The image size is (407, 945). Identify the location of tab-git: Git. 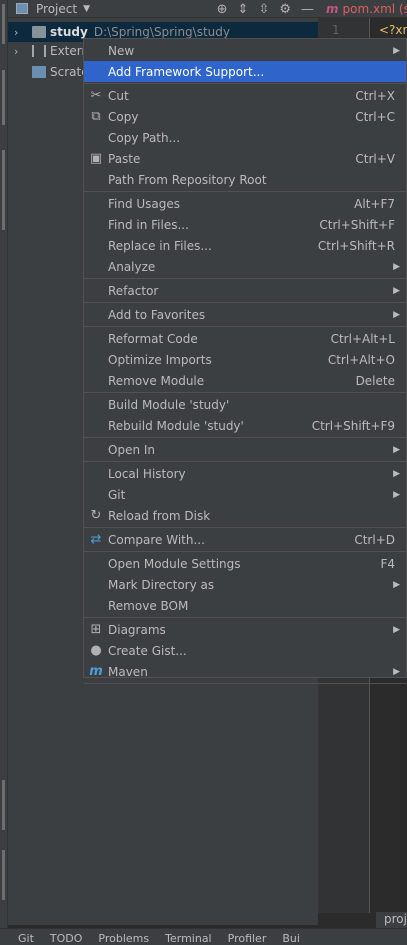
(26, 938).